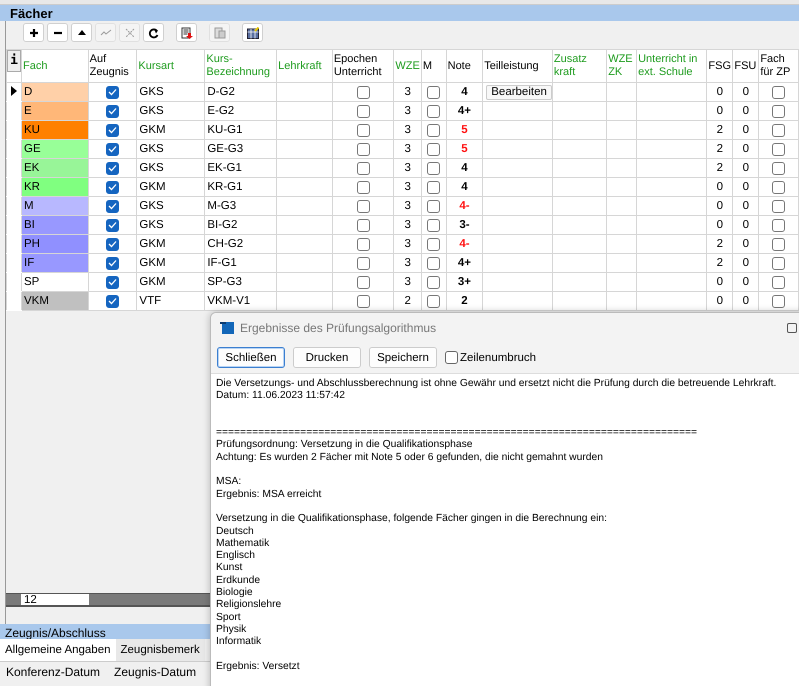 This screenshot has width=799, height=686. Describe the element at coordinates (403, 357) in the screenshot. I see `dialog-button: Speichern` at that location.